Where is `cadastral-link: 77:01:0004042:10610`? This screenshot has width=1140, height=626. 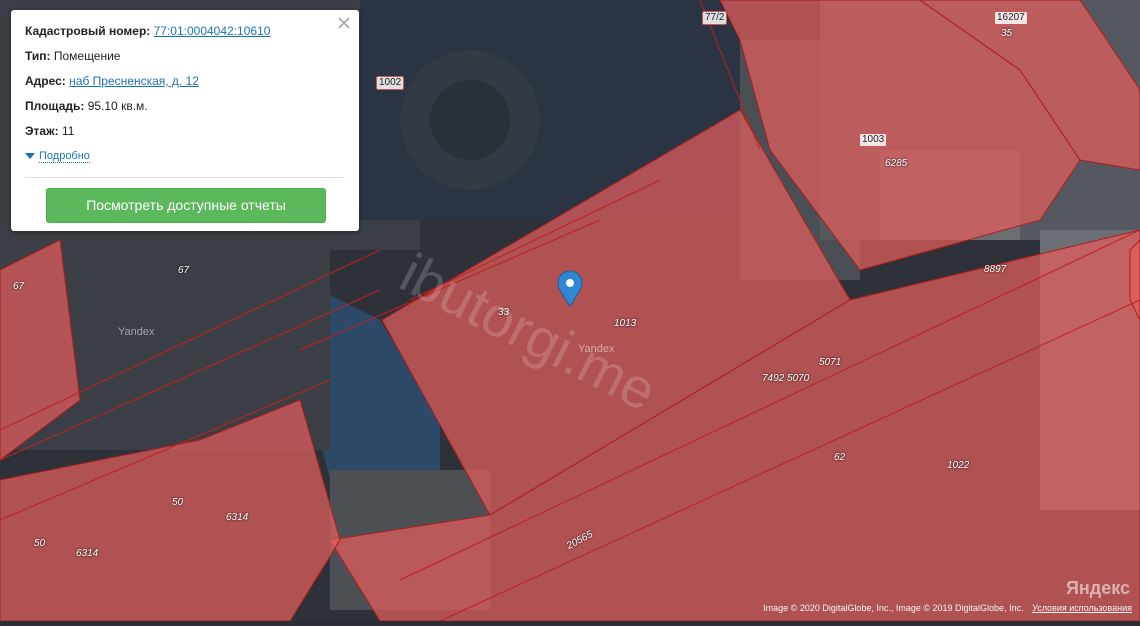 cadastral-link: 77:01:0004042:10610 is located at coordinates (212, 31).